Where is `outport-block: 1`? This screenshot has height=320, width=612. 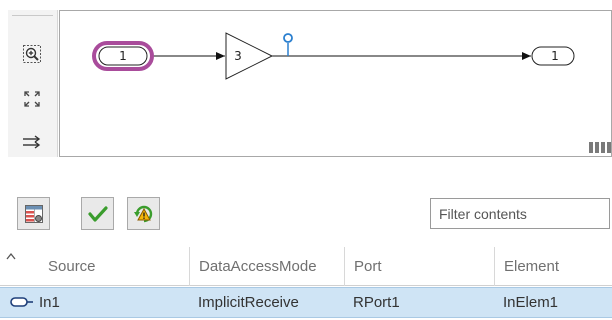 outport-block: 1 is located at coordinates (553, 56).